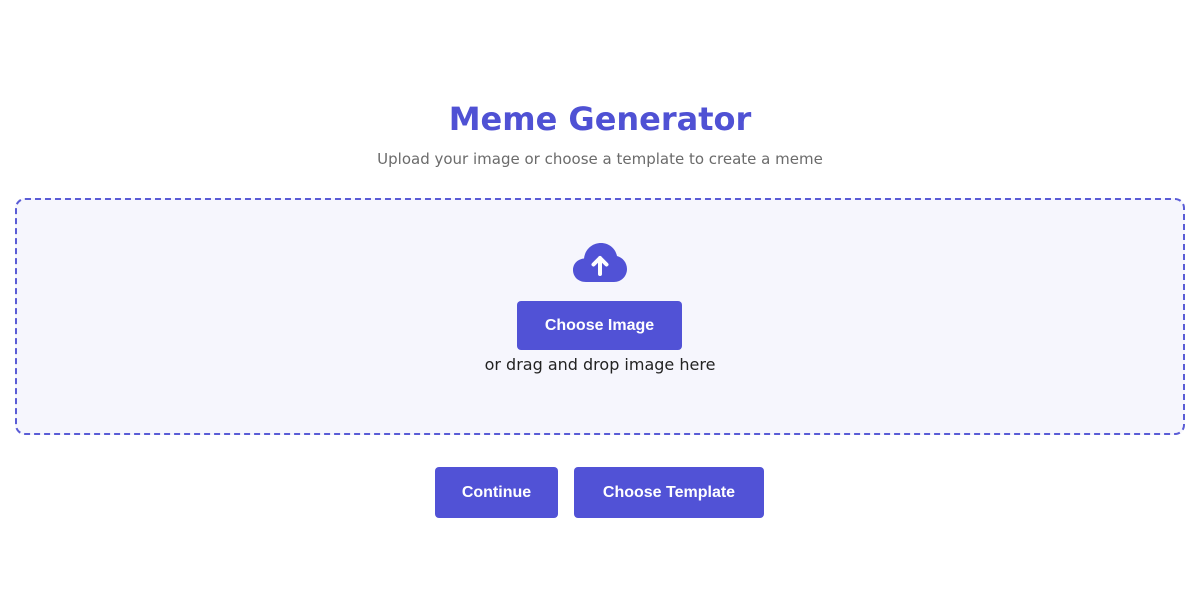 The width and height of the screenshot is (1200, 600). I want to click on choose-template-button: Choose Template, so click(669, 492).